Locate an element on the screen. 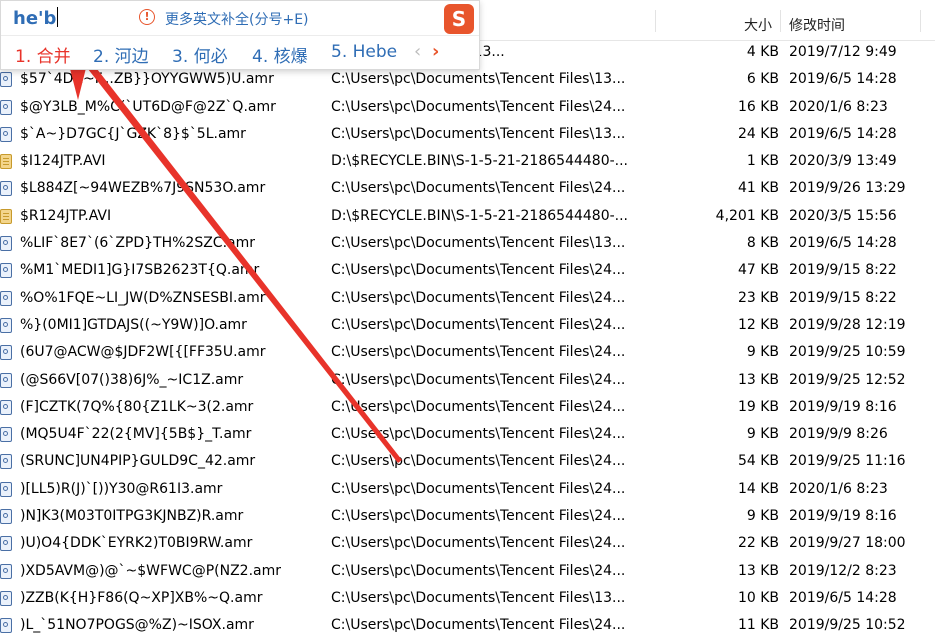  file-size: 4 KB is located at coordinates (762, 52).